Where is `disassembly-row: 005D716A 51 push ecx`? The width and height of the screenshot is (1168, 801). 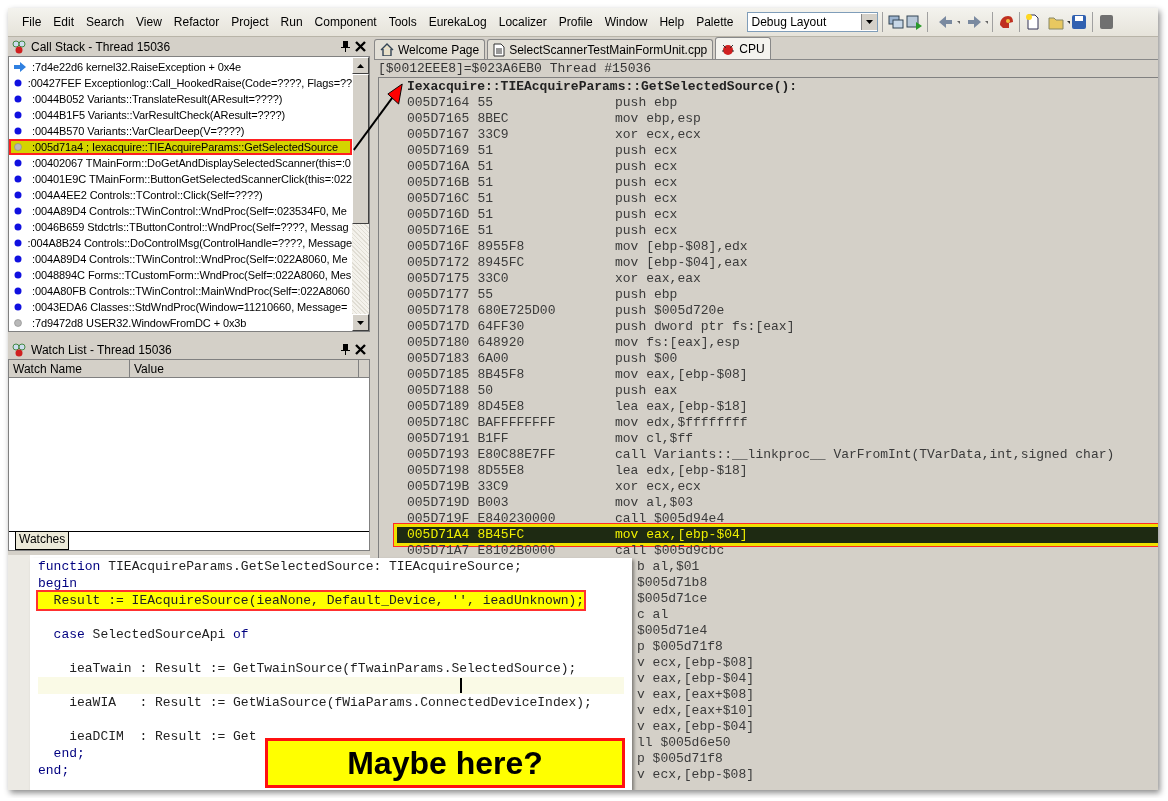
disassembly-row: 005D716A 51 push ecx is located at coordinates (782, 167).